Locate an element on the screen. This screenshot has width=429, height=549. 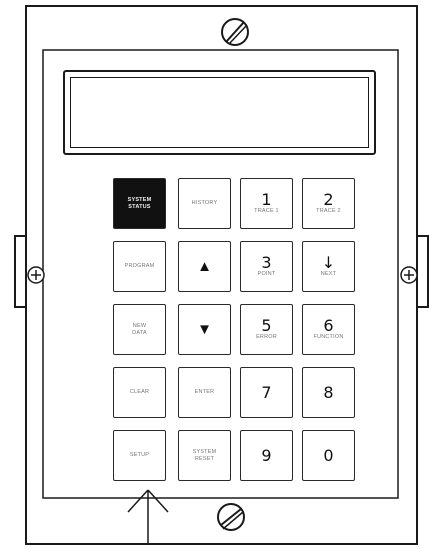
key-5: 5 ERROR is located at coordinates (266, 329).